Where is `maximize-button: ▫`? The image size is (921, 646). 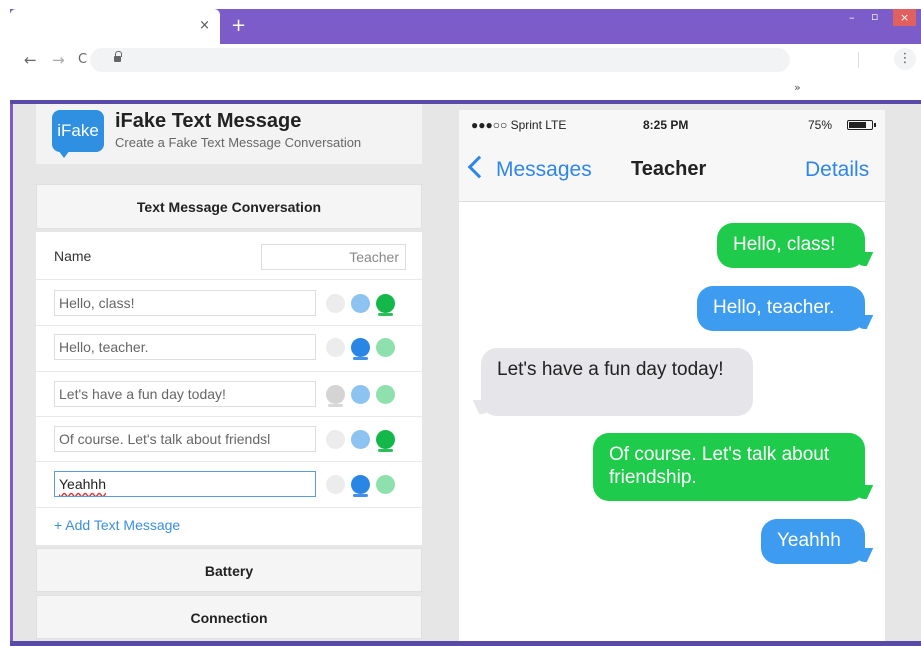
maximize-button: ▫ is located at coordinates (874, 17).